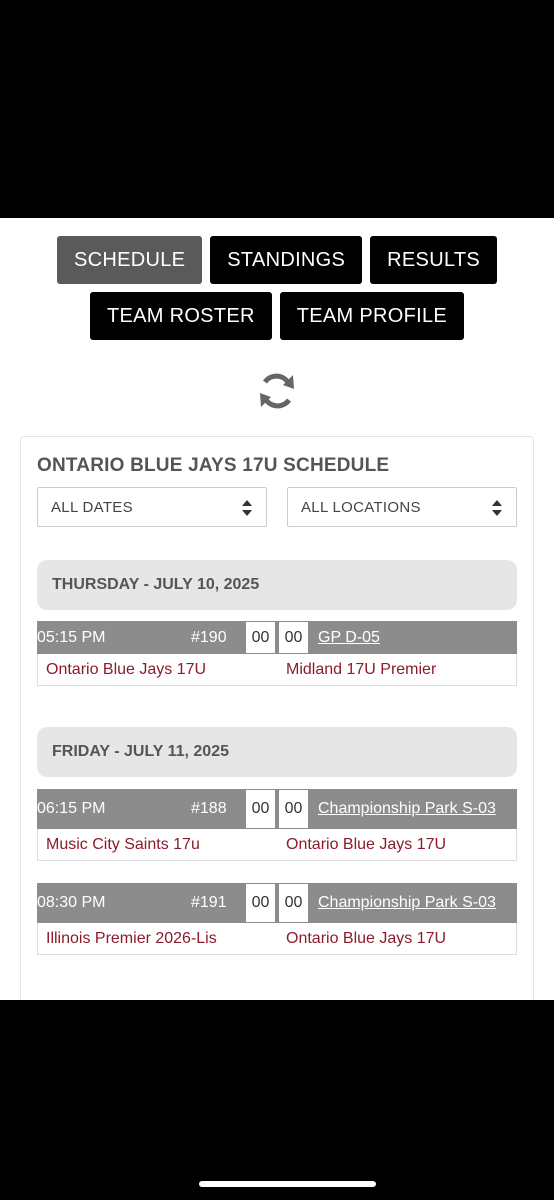 This screenshot has width=554, height=1200. I want to click on game-time: 05:15 PM, so click(71, 637).